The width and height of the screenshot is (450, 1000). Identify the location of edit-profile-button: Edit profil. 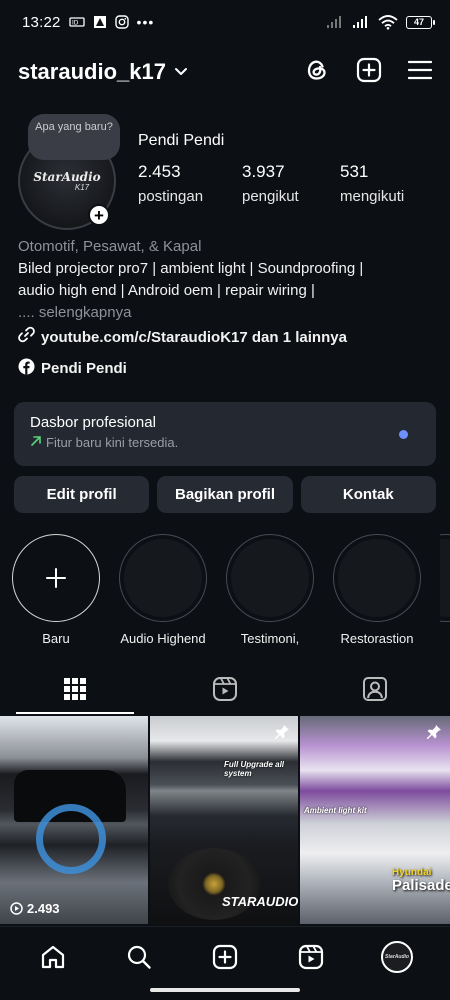
(82, 494).